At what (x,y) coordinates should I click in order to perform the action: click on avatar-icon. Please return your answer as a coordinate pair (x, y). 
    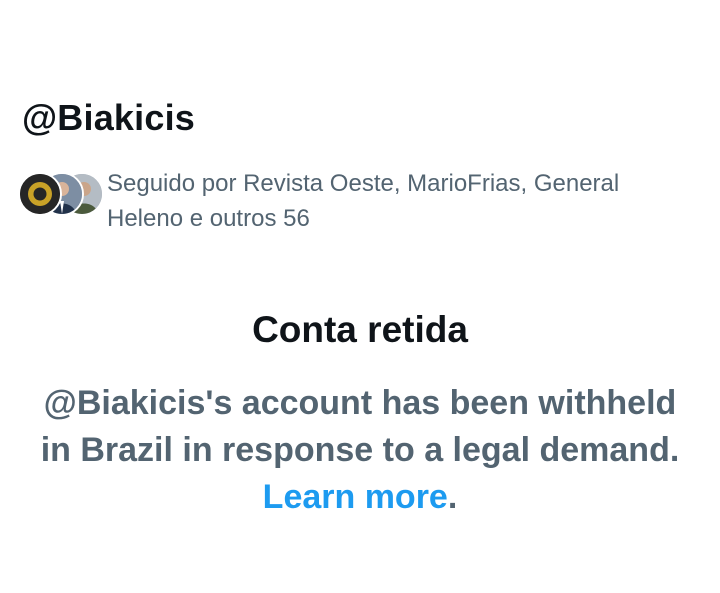
    Looking at the image, I should click on (40, 194).